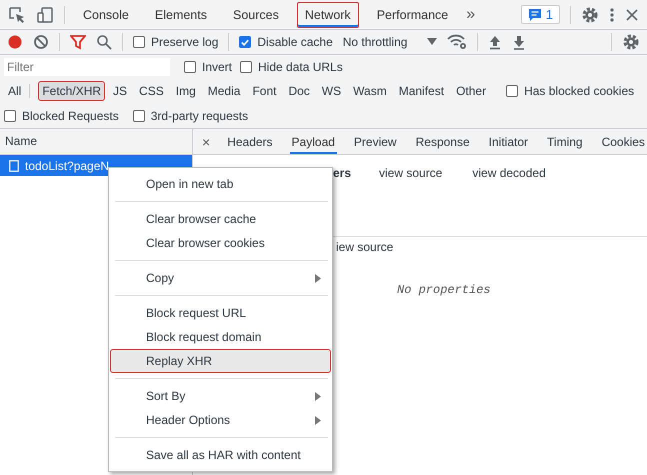 The width and height of the screenshot is (647, 475). What do you see at coordinates (612, 15) in the screenshot?
I see `more-icon` at bounding box center [612, 15].